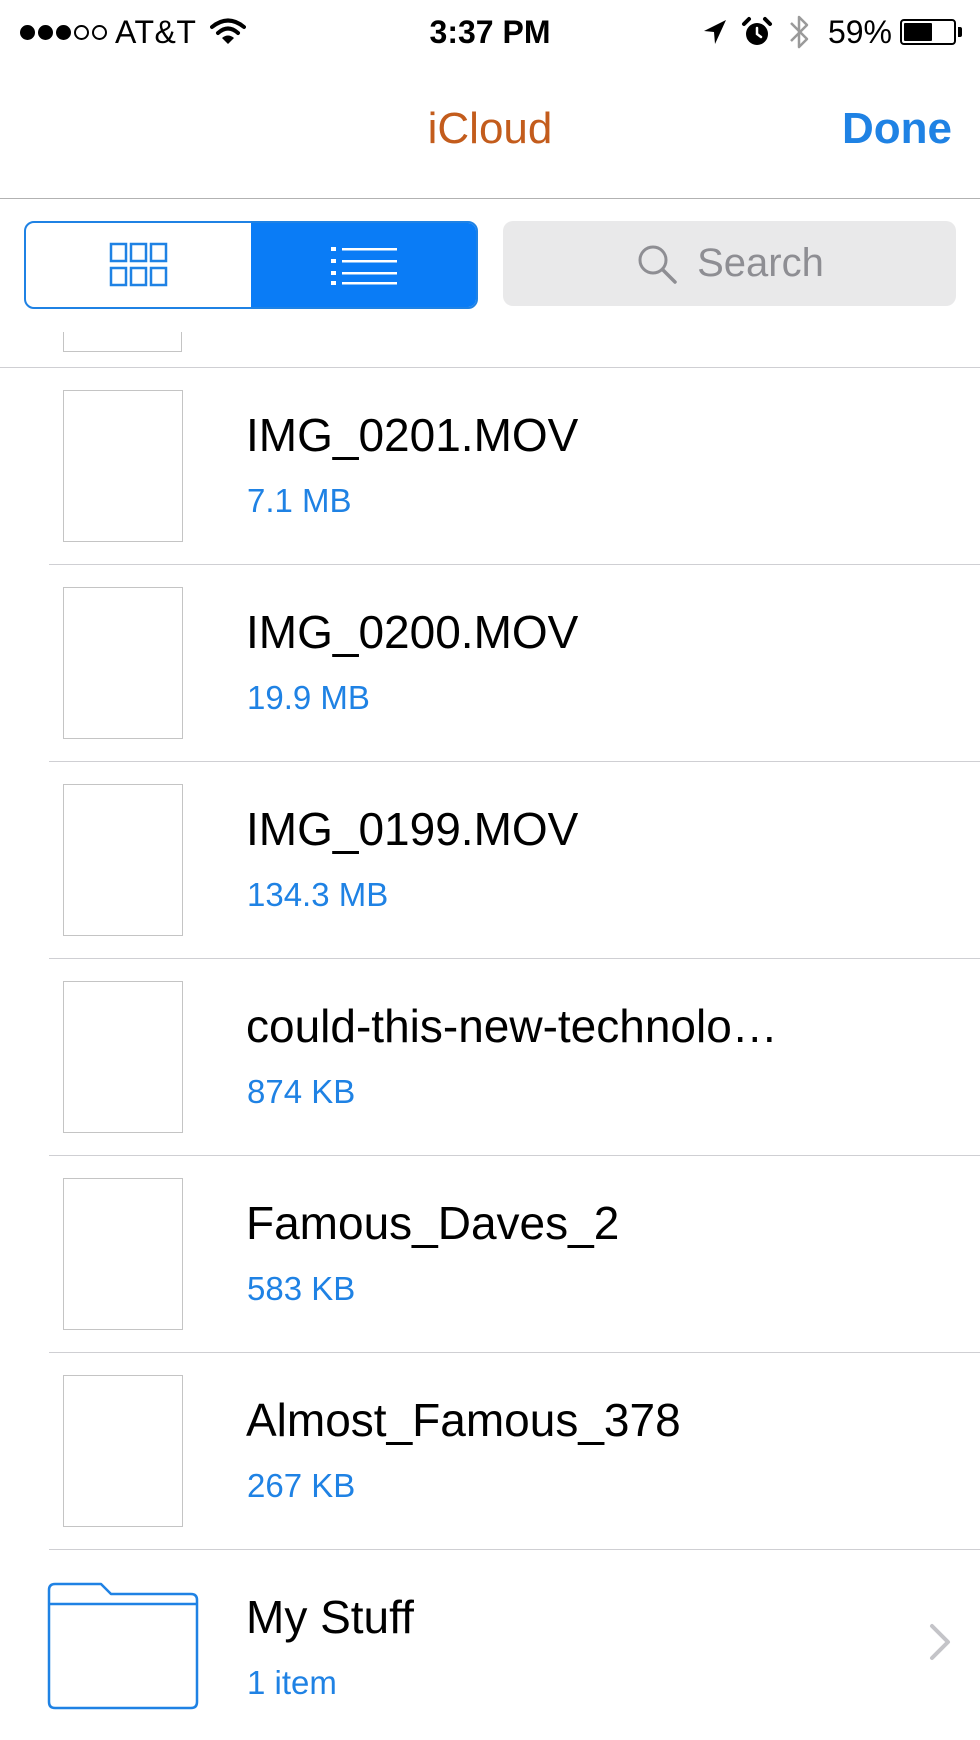 The width and height of the screenshot is (980, 1740). What do you see at coordinates (463, 1420) in the screenshot?
I see `file-name: Almost_Famous_378` at bounding box center [463, 1420].